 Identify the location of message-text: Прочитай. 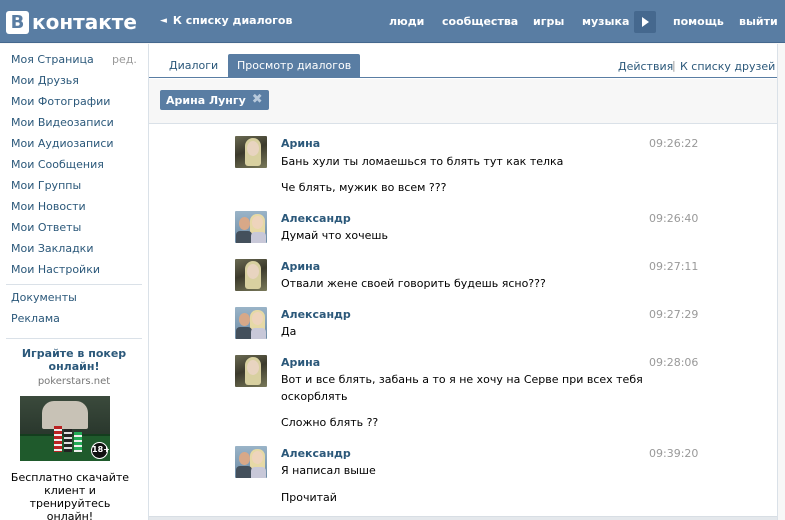
(309, 497).